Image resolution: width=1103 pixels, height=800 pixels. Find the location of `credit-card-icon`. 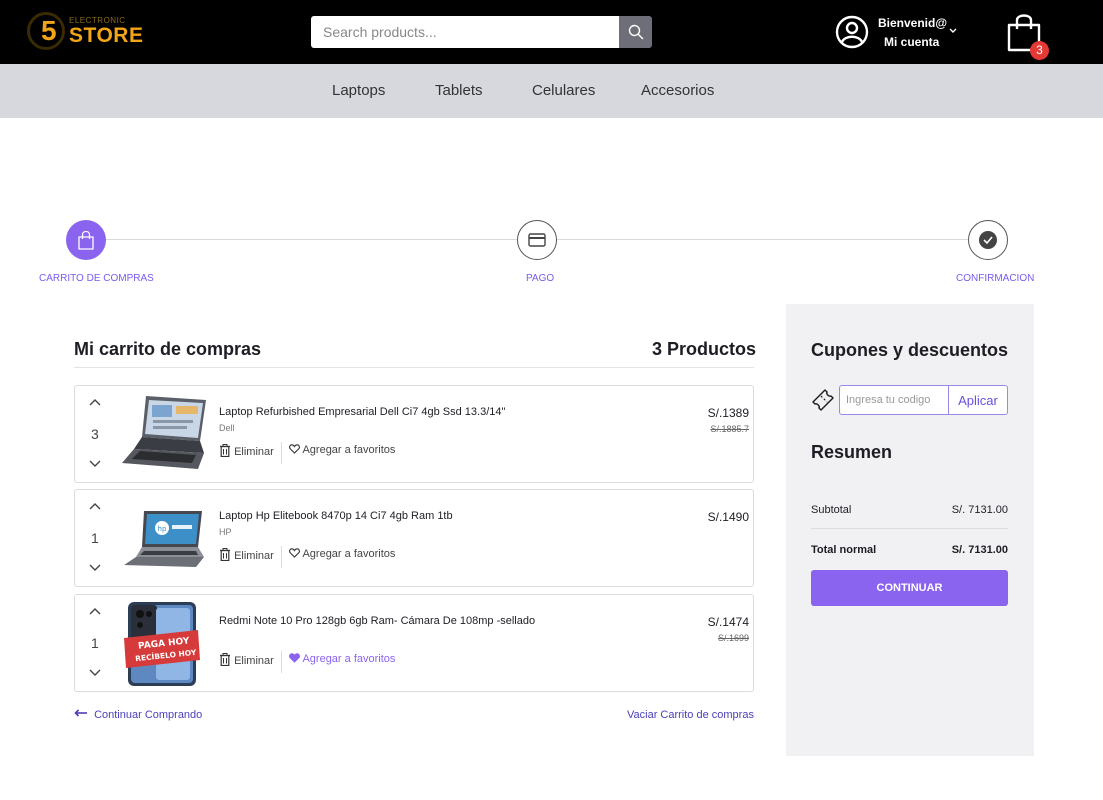

credit-card-icon is located at coordinates (537, 240).